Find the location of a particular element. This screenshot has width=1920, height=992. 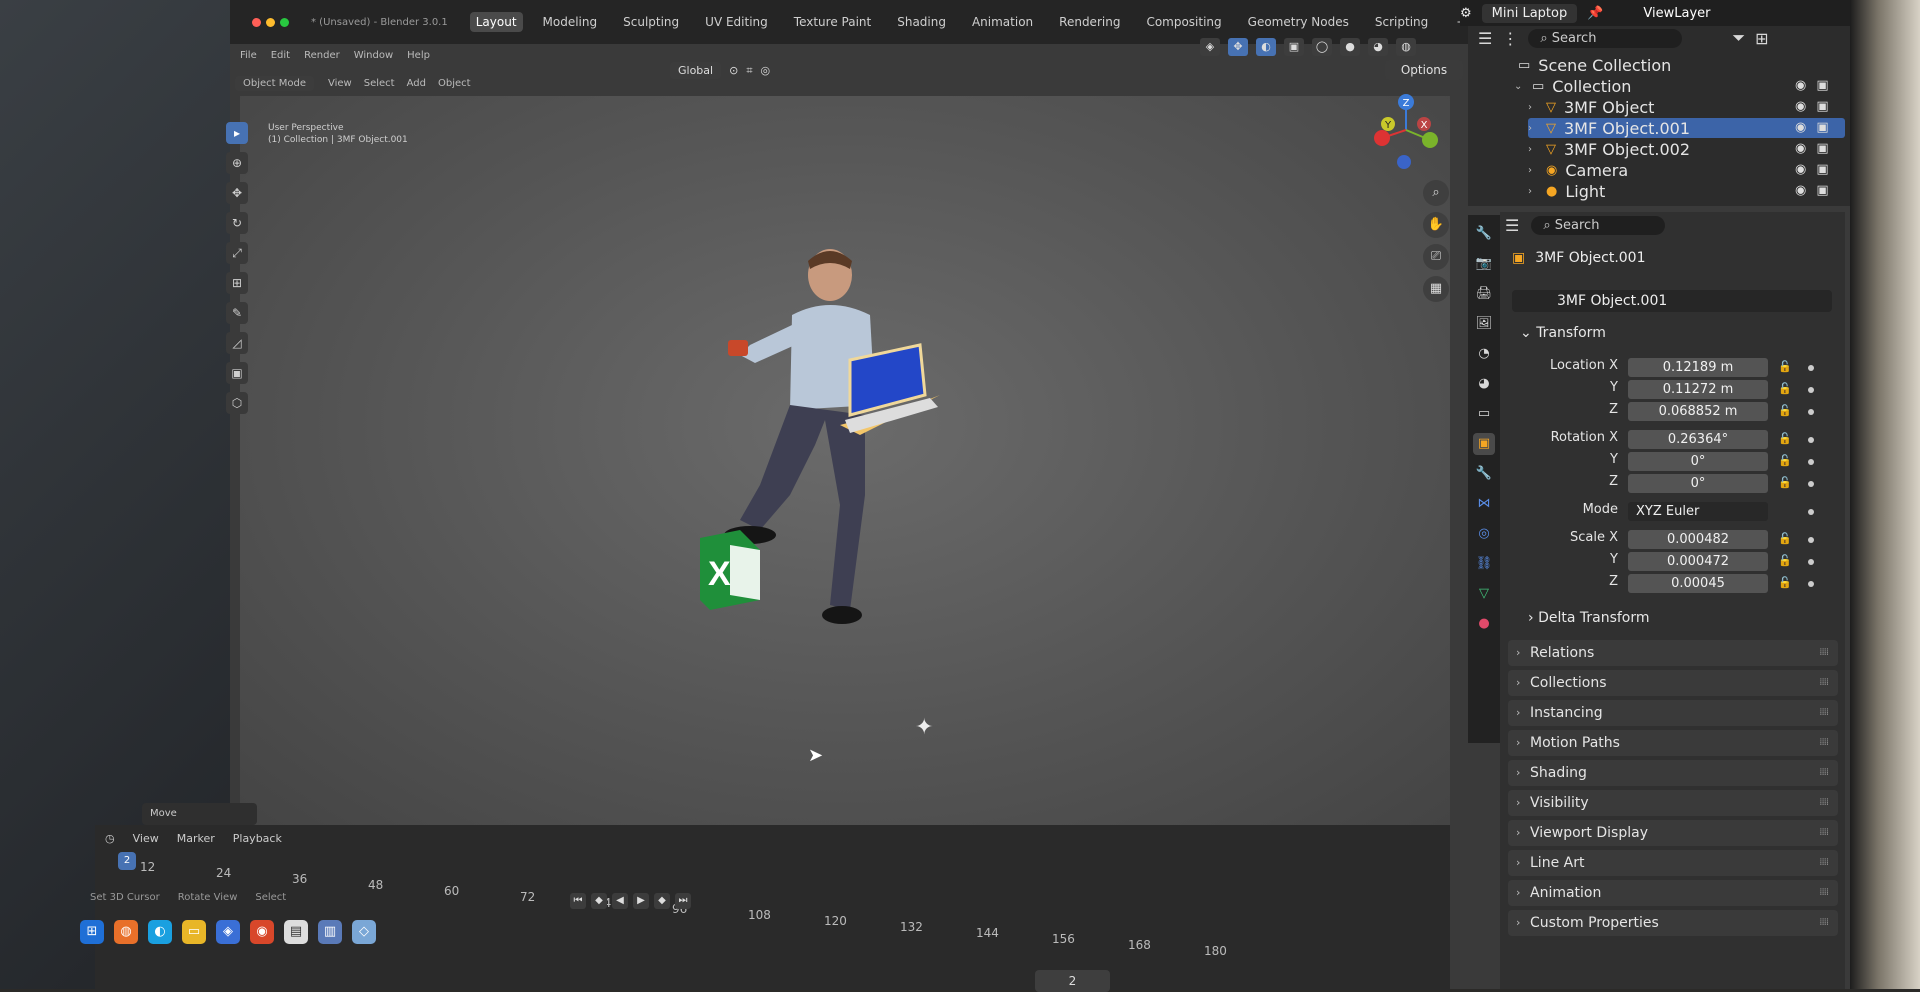

timeline-menu-playback: Playback is located at coordinates (257, 838).